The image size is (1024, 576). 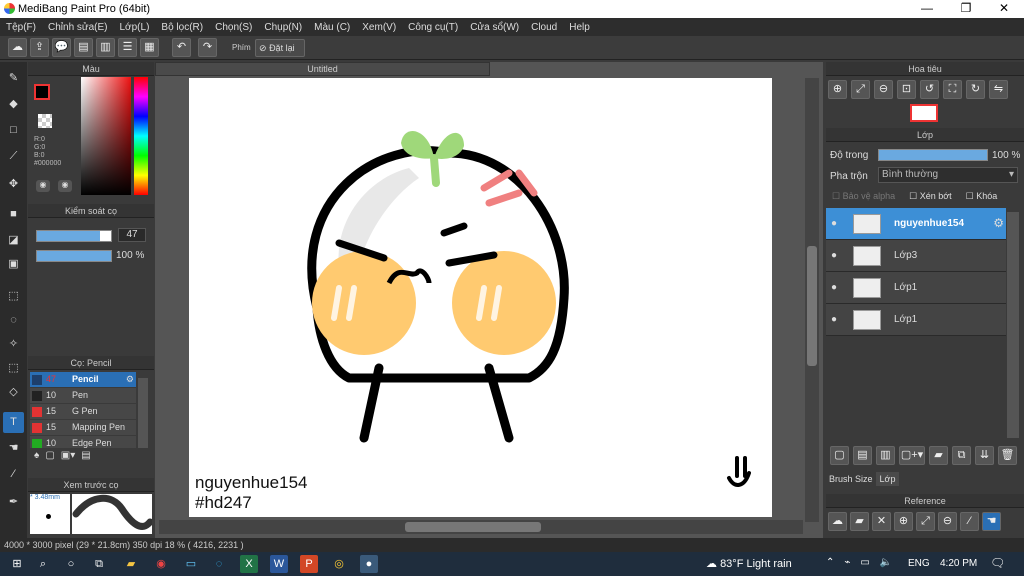 I want to click on layer-row: ● nguyenhue154 ⚙, so click(x=916, y=224).